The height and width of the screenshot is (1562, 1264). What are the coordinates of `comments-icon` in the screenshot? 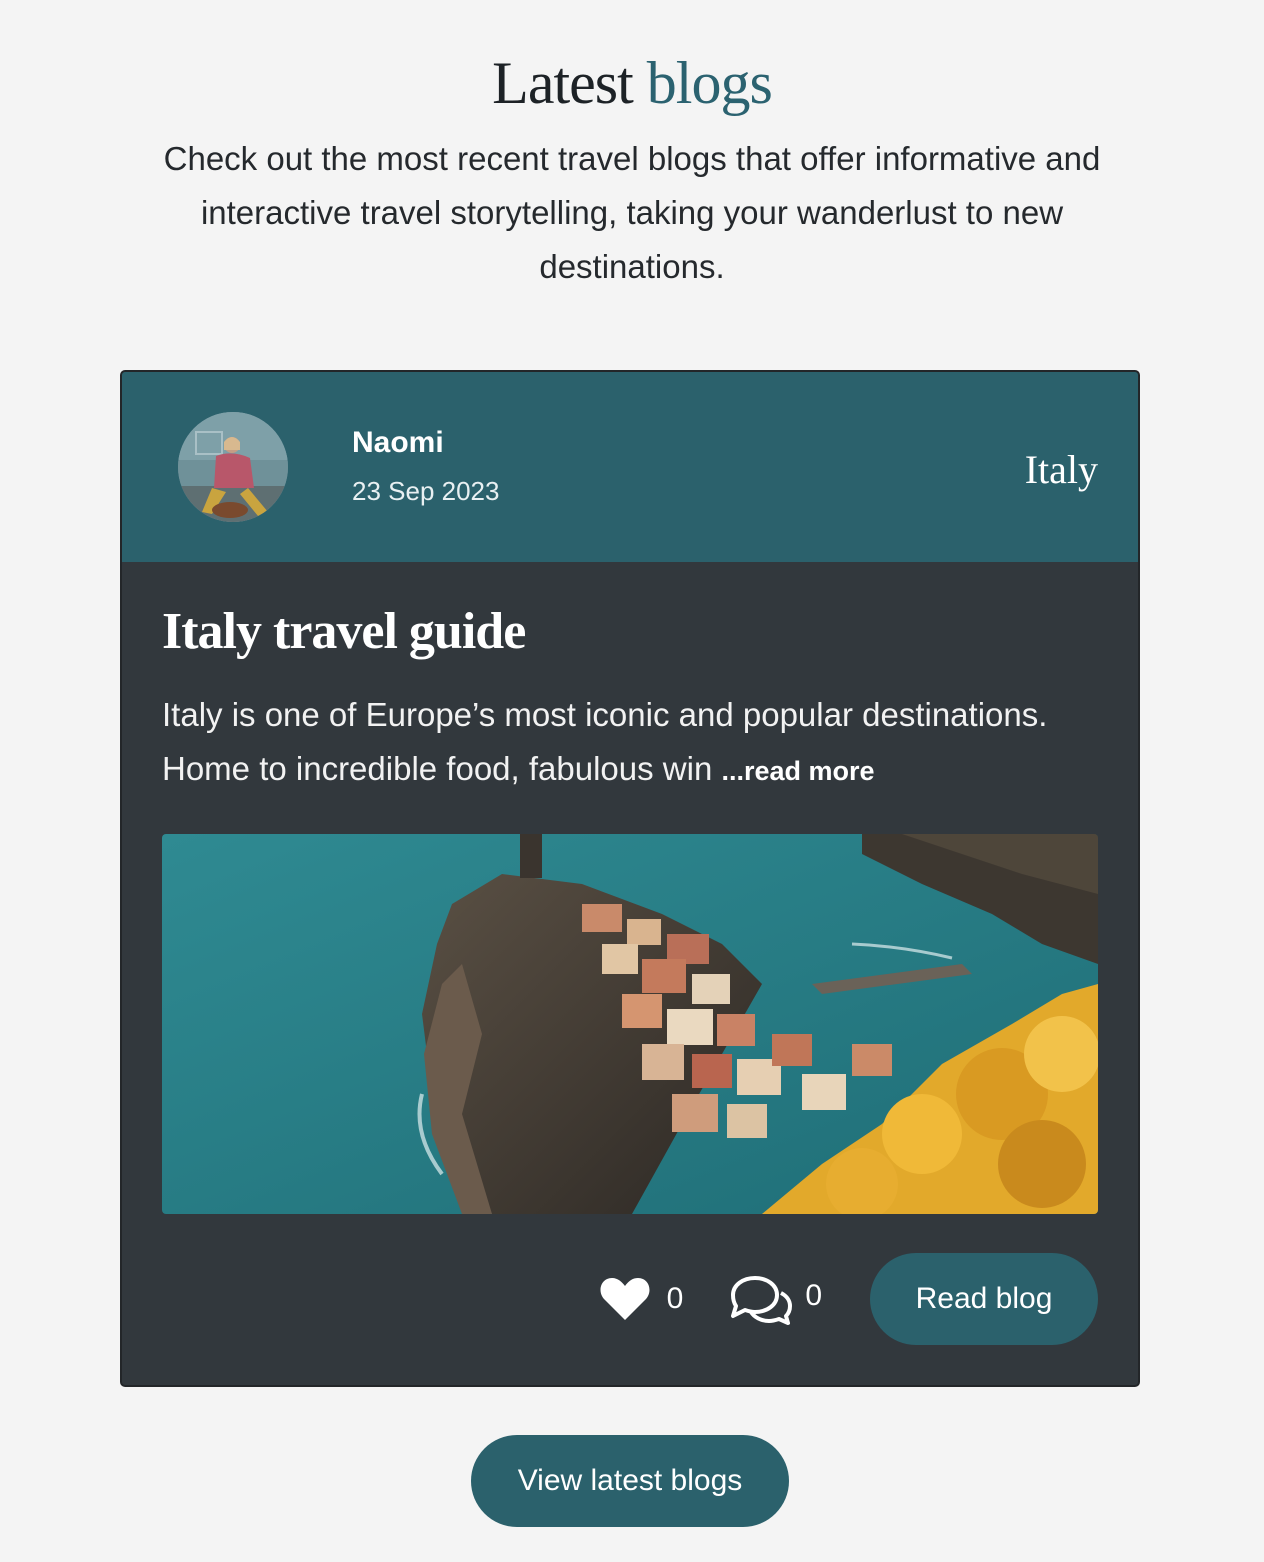 It's located at (760, 1299).